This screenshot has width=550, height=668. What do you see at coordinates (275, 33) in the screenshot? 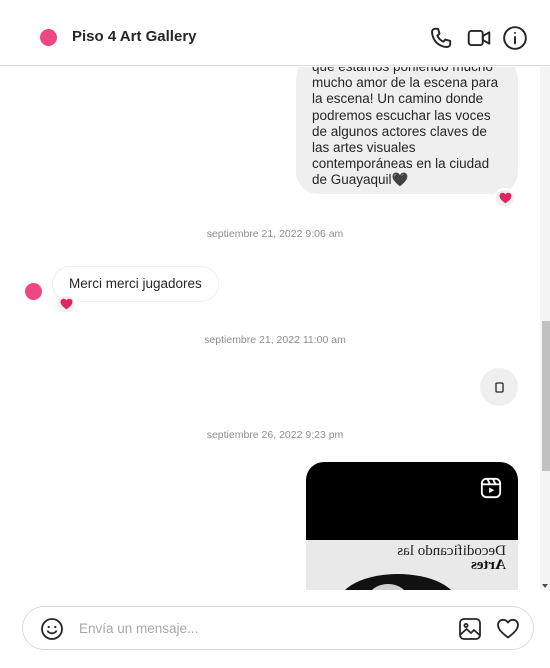
I see `chat-header: Piso 4 Art Gallery` at bounding box center [275, 33].